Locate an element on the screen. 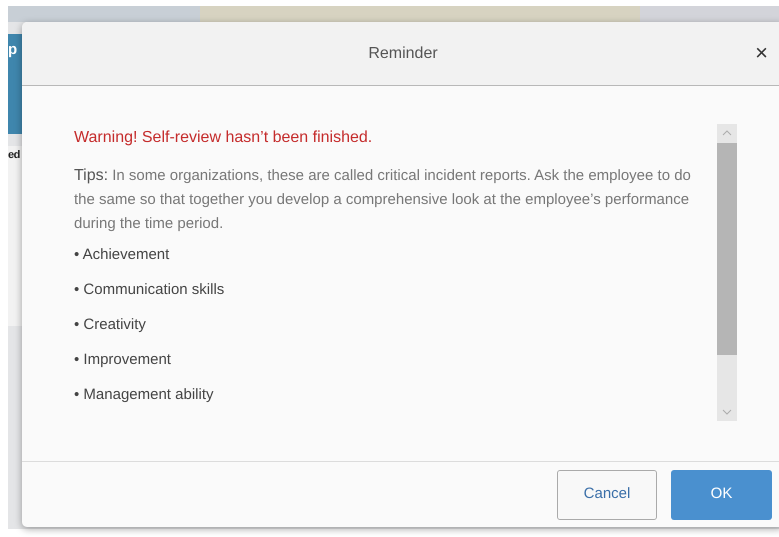  ok-button: OK is located at coordinates (721, 495).